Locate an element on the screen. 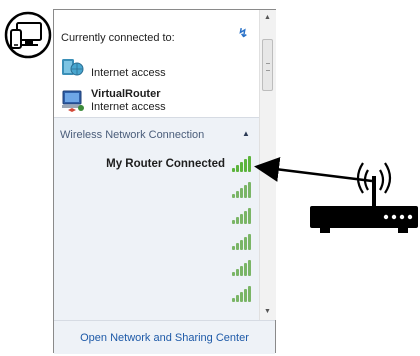 Image resolution: width=420 pixels, height=356 pixels. wireless-section-label: Wireless Network Connection is located at coordinates (132, 135).